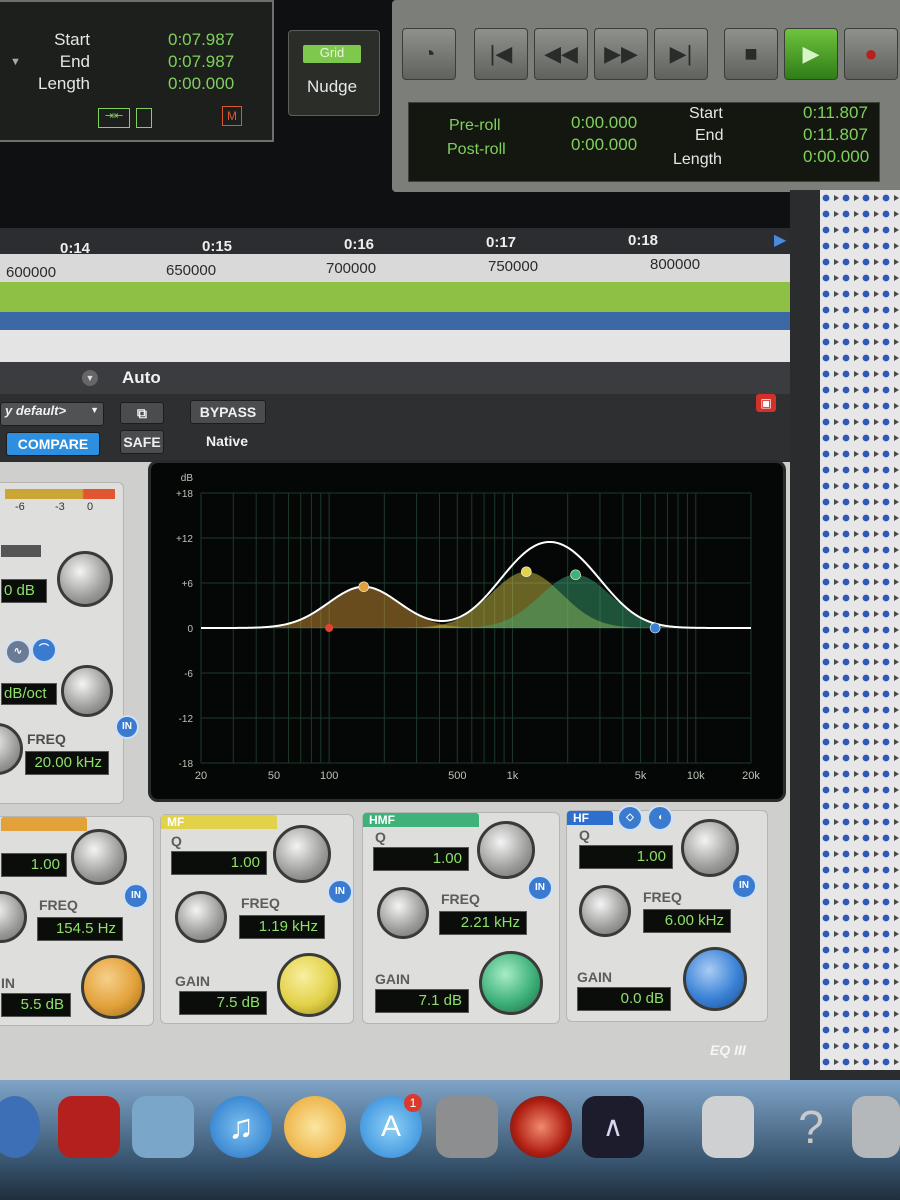 Image resolution: width=900 pixels, height=1200 pixels. Describe the element at coordinates (52, 414) in the screenshot. I see `preset-selector: y default> ▼` at that location.